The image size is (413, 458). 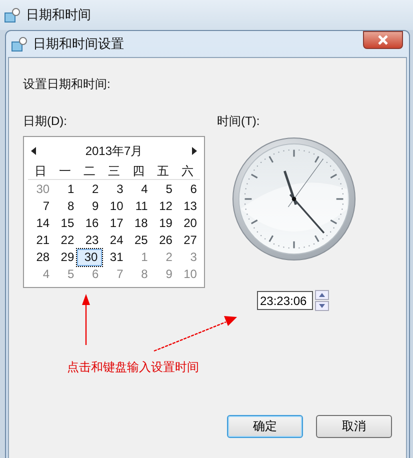 I want to click on calendar: 2013年7月 日 一 二 三 四 五 六 30 1 2 3 4 5 6 7 8 9 10 11 12 13 14 15 16 17 18 19 20 21 22 23 24 25 26 27 28 29 30 31 1 2 3 4 5 6 7 8 9 10, so click(x=114, y=212).